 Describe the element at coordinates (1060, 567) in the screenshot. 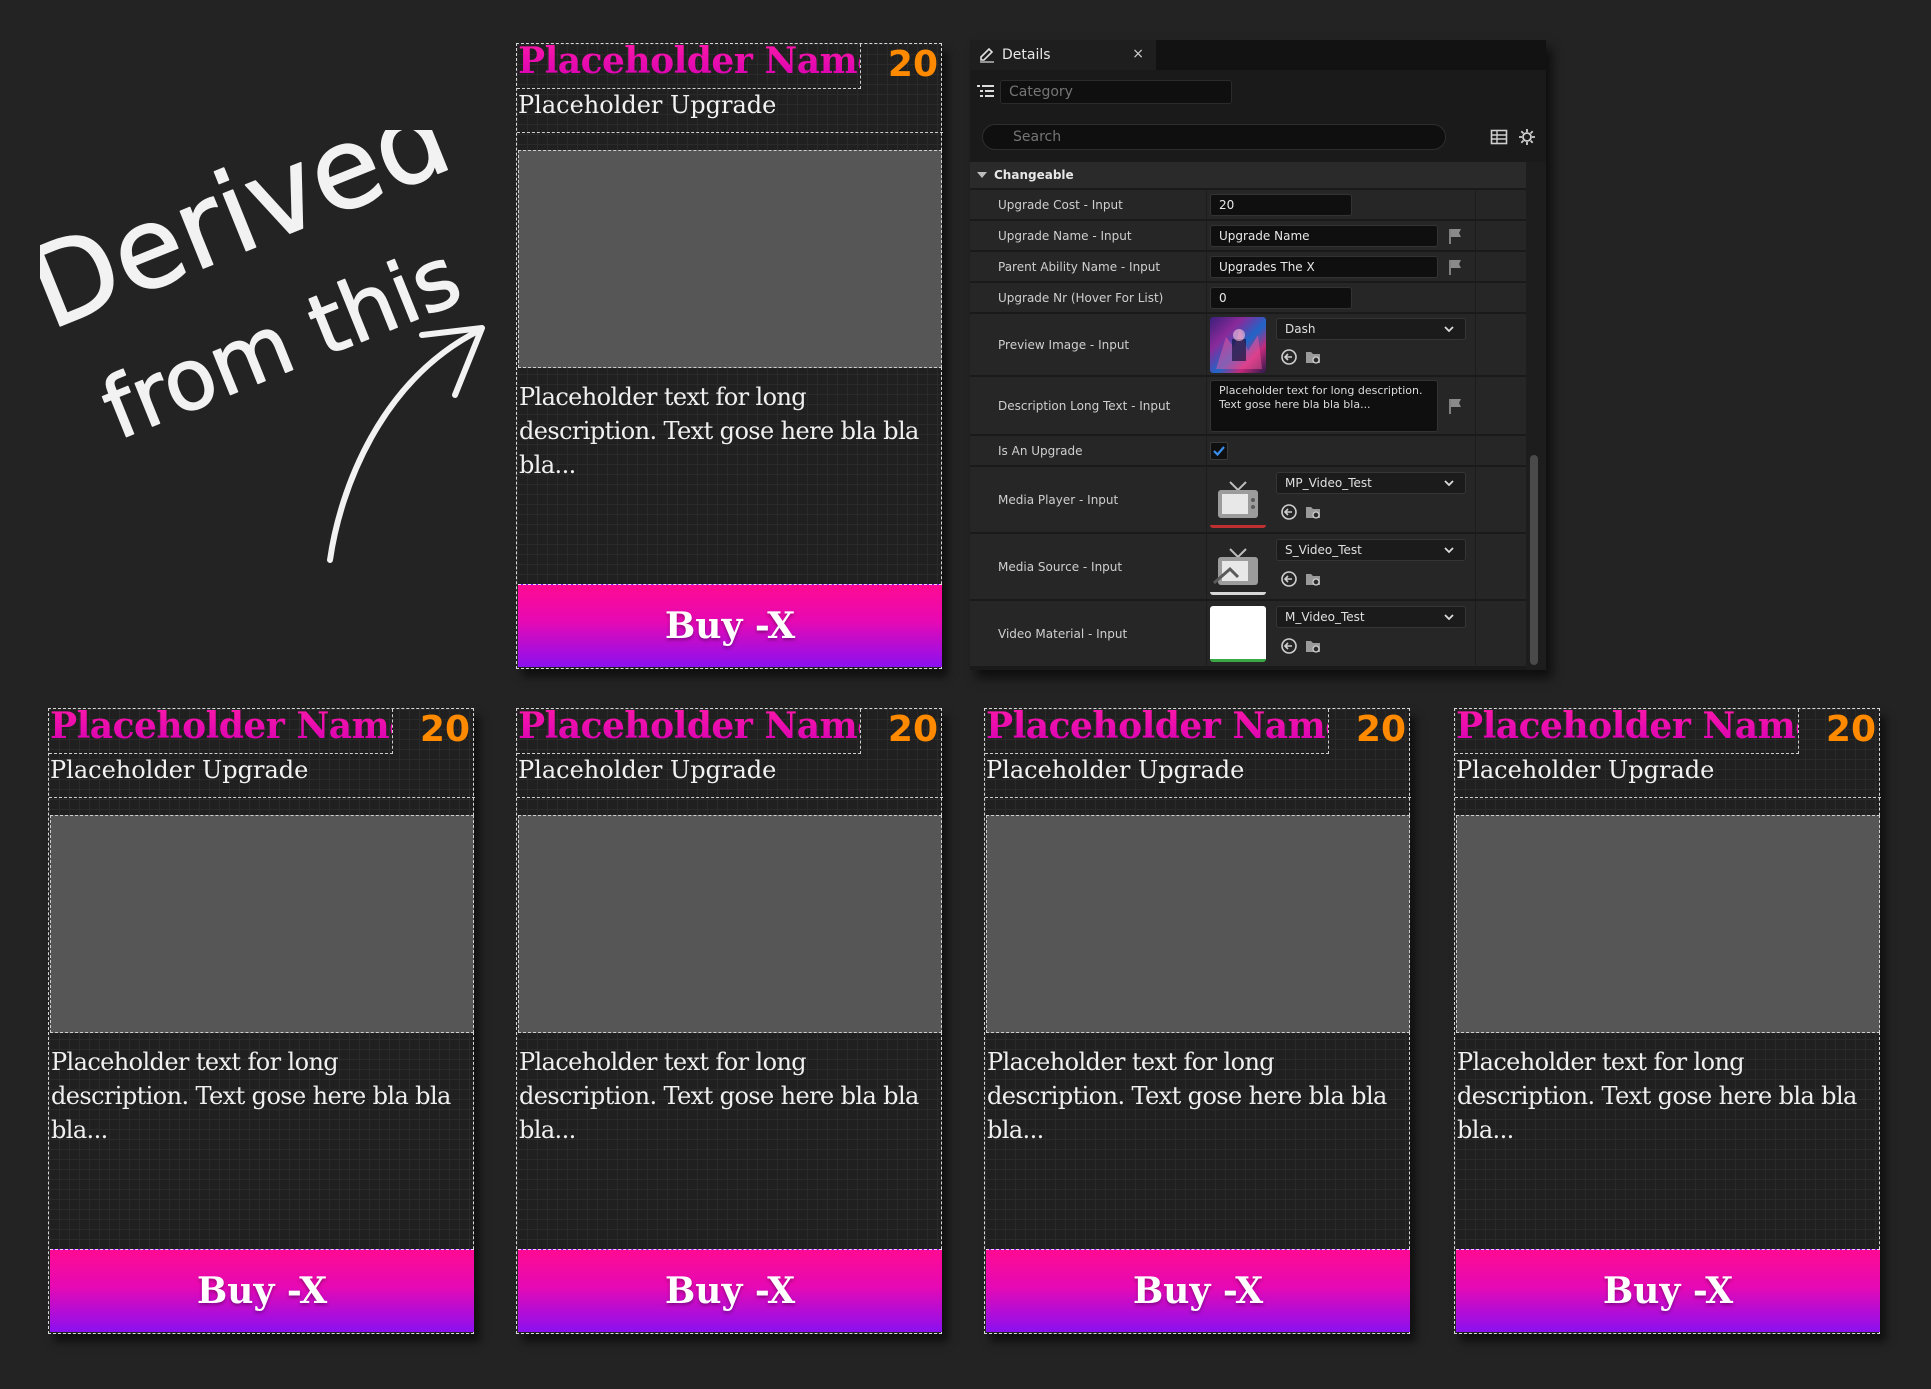

I see `property-label: Media Source - Input` at that location.